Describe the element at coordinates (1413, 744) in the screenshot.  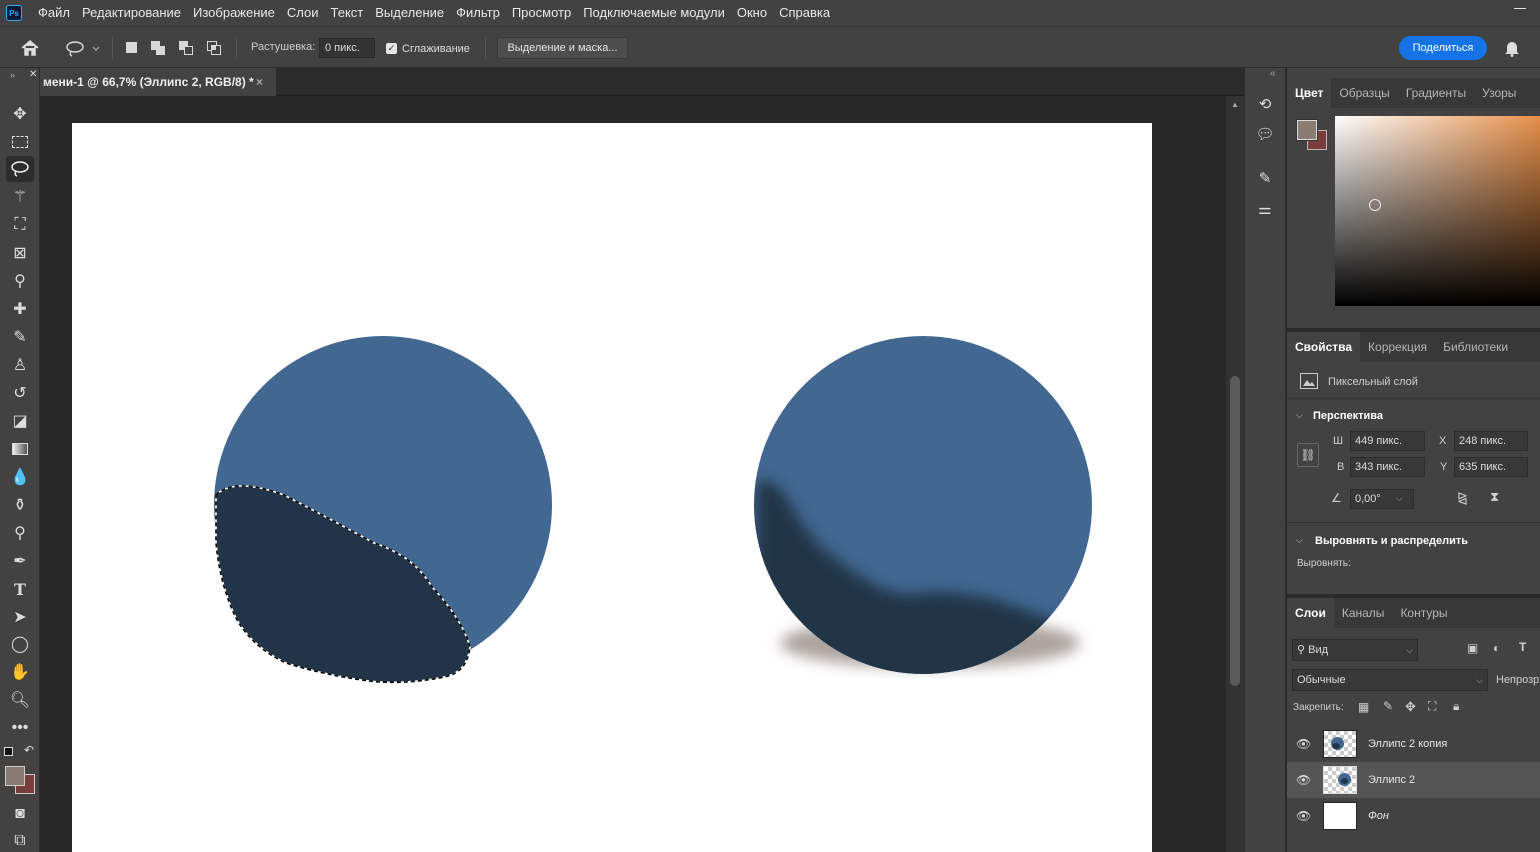
I see `layer-row: 👁︎ Эллипс 2 копия` at that location.